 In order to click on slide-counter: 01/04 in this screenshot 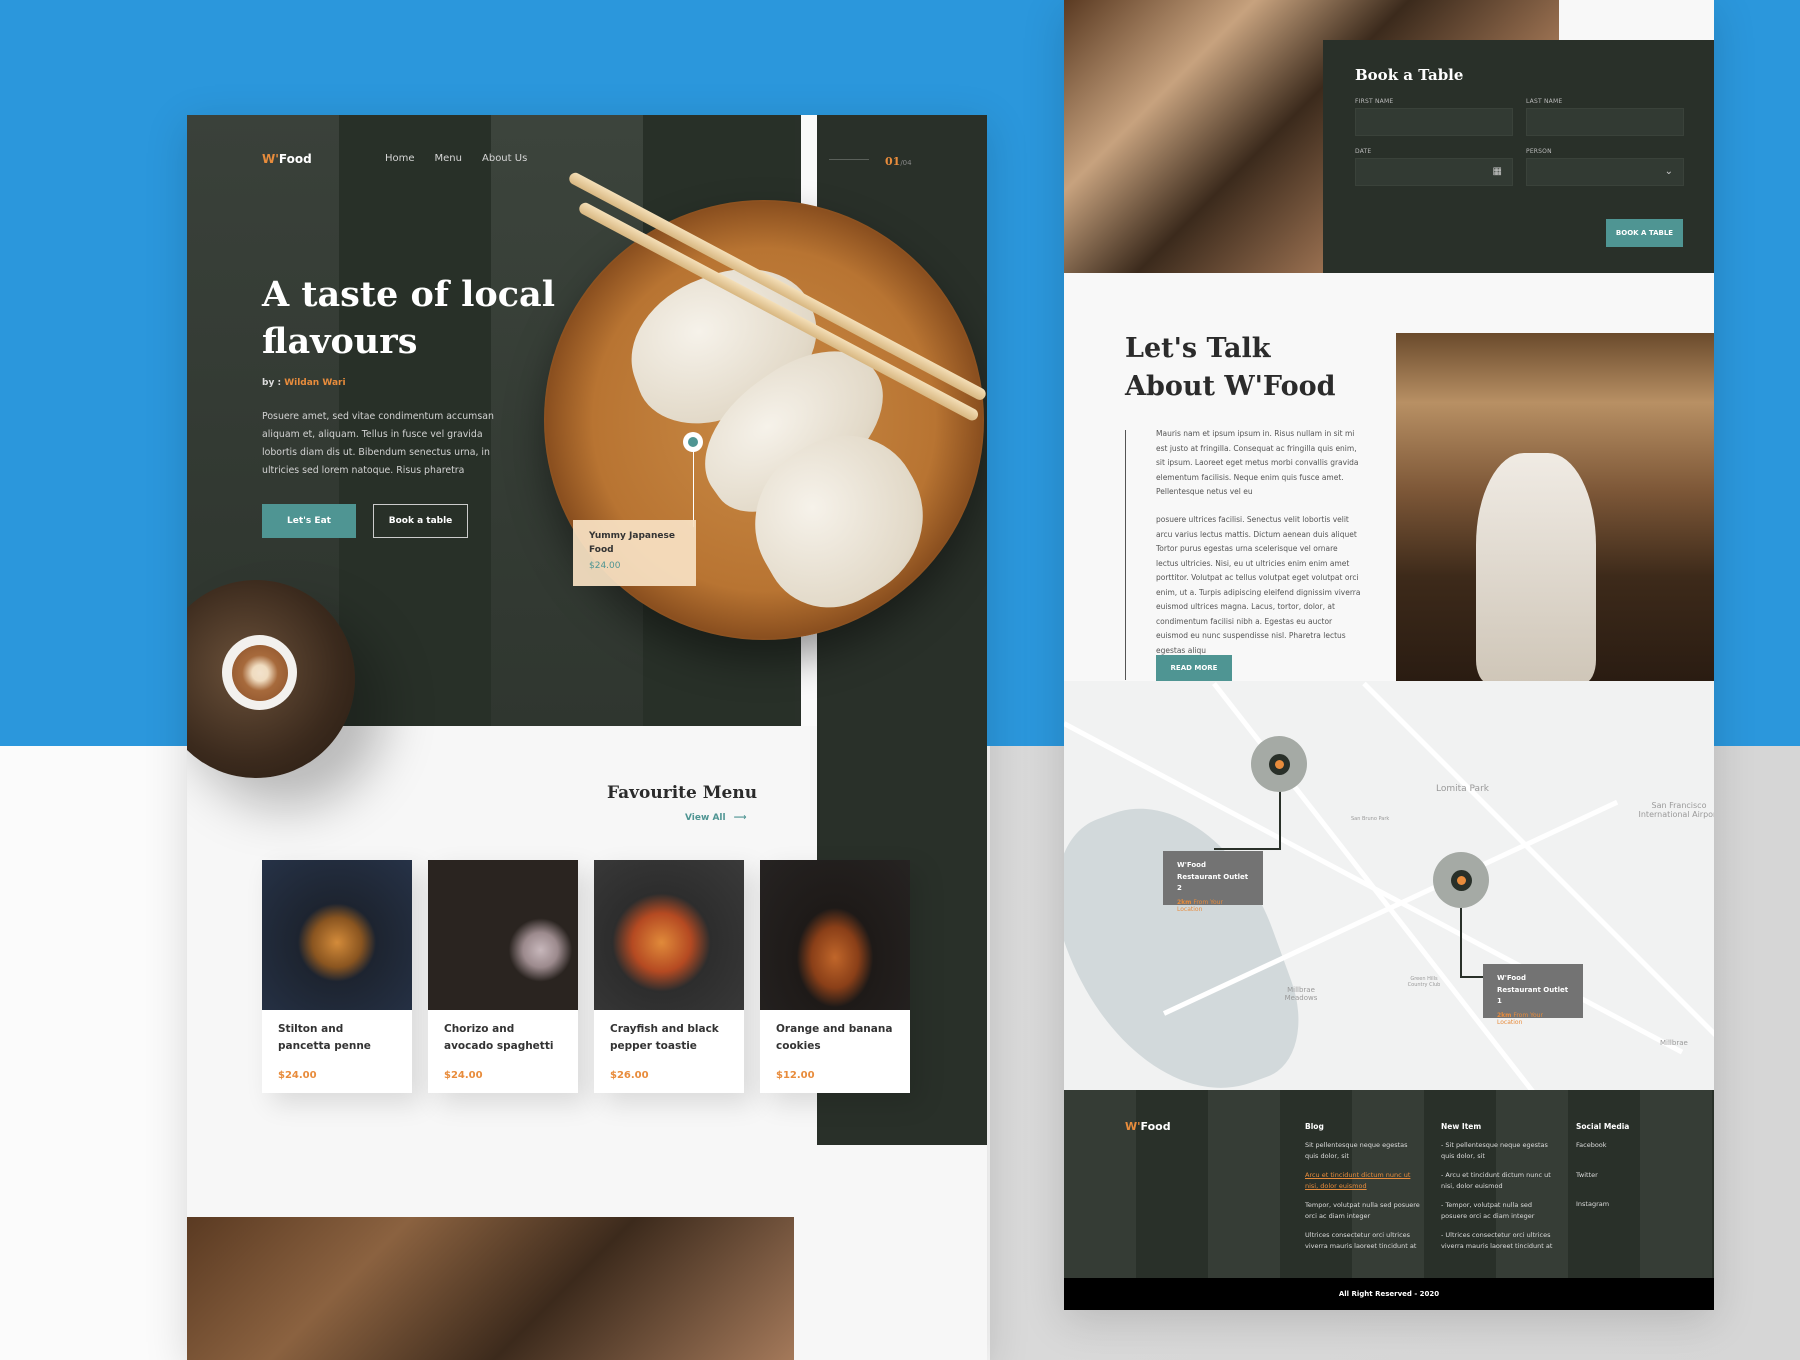, I will do `click(870, 159)`.